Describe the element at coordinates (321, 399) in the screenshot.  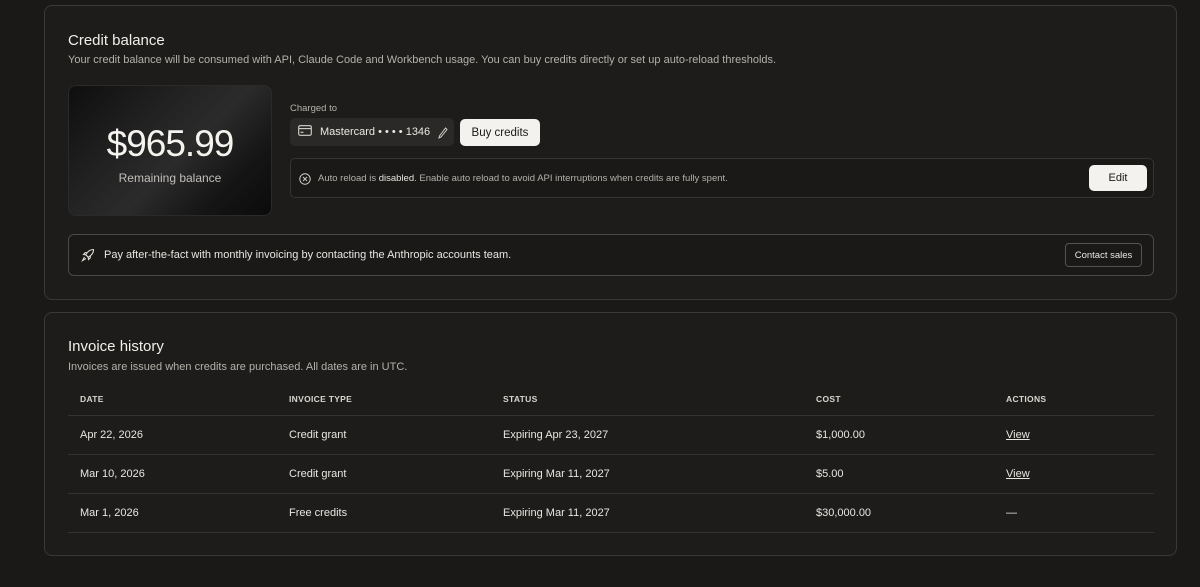
I see `column-header-invoice-type: INVOICE TYPE` at that location.